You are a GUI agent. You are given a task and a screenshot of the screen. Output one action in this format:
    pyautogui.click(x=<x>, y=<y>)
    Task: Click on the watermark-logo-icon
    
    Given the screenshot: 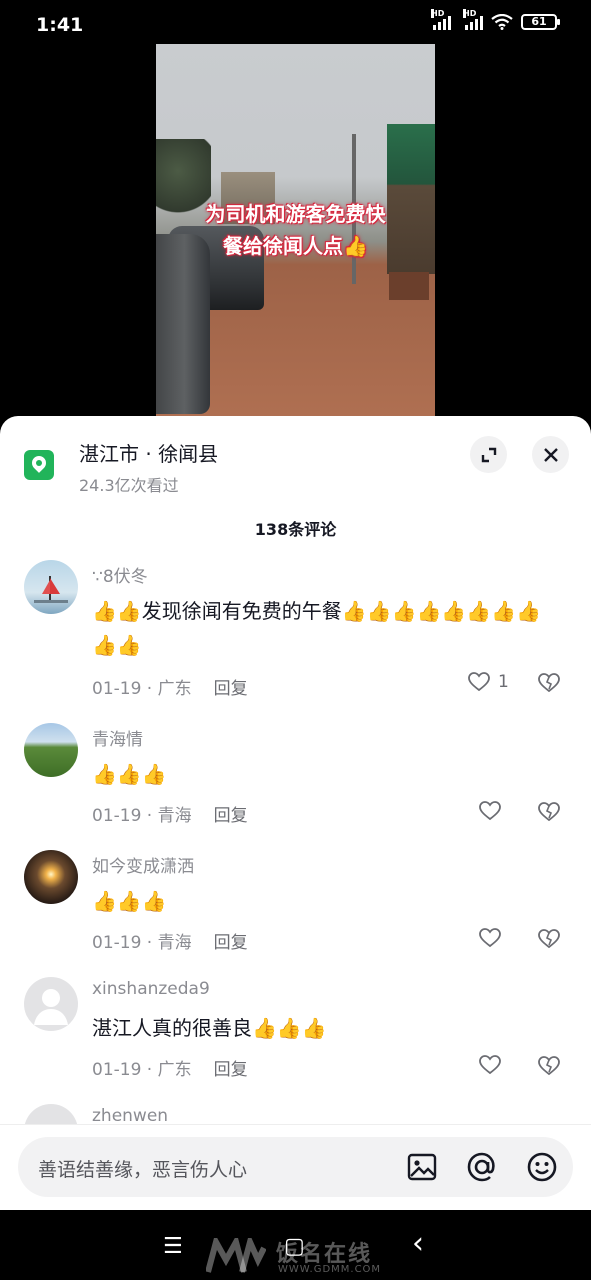 What is the action you would take?
    pyautogui.click(x=236, y=1255)
    